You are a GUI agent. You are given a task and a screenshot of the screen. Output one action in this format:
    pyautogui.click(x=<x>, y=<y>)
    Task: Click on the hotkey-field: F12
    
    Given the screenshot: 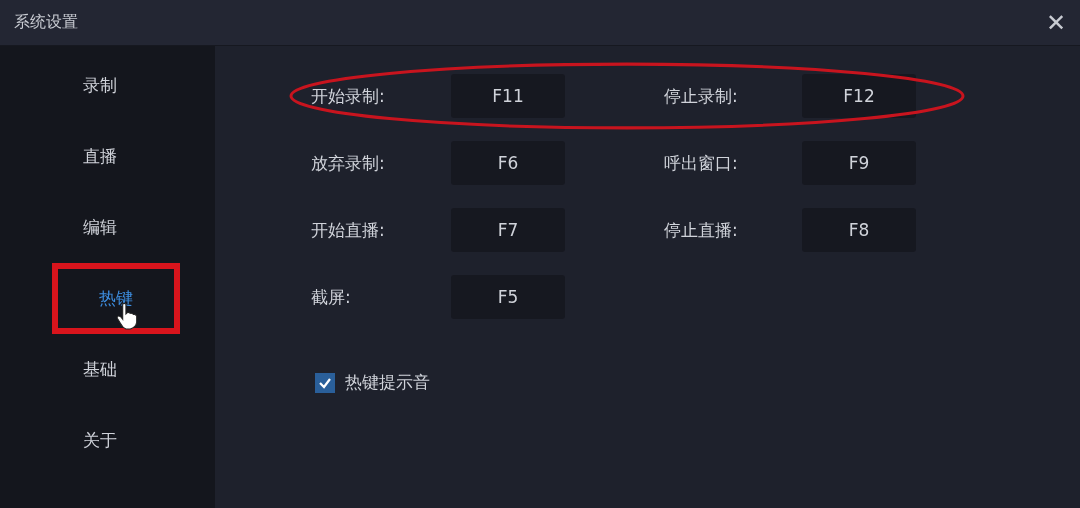 What is the action you would take?
    pyautogui.click(x=859, y=96)
    